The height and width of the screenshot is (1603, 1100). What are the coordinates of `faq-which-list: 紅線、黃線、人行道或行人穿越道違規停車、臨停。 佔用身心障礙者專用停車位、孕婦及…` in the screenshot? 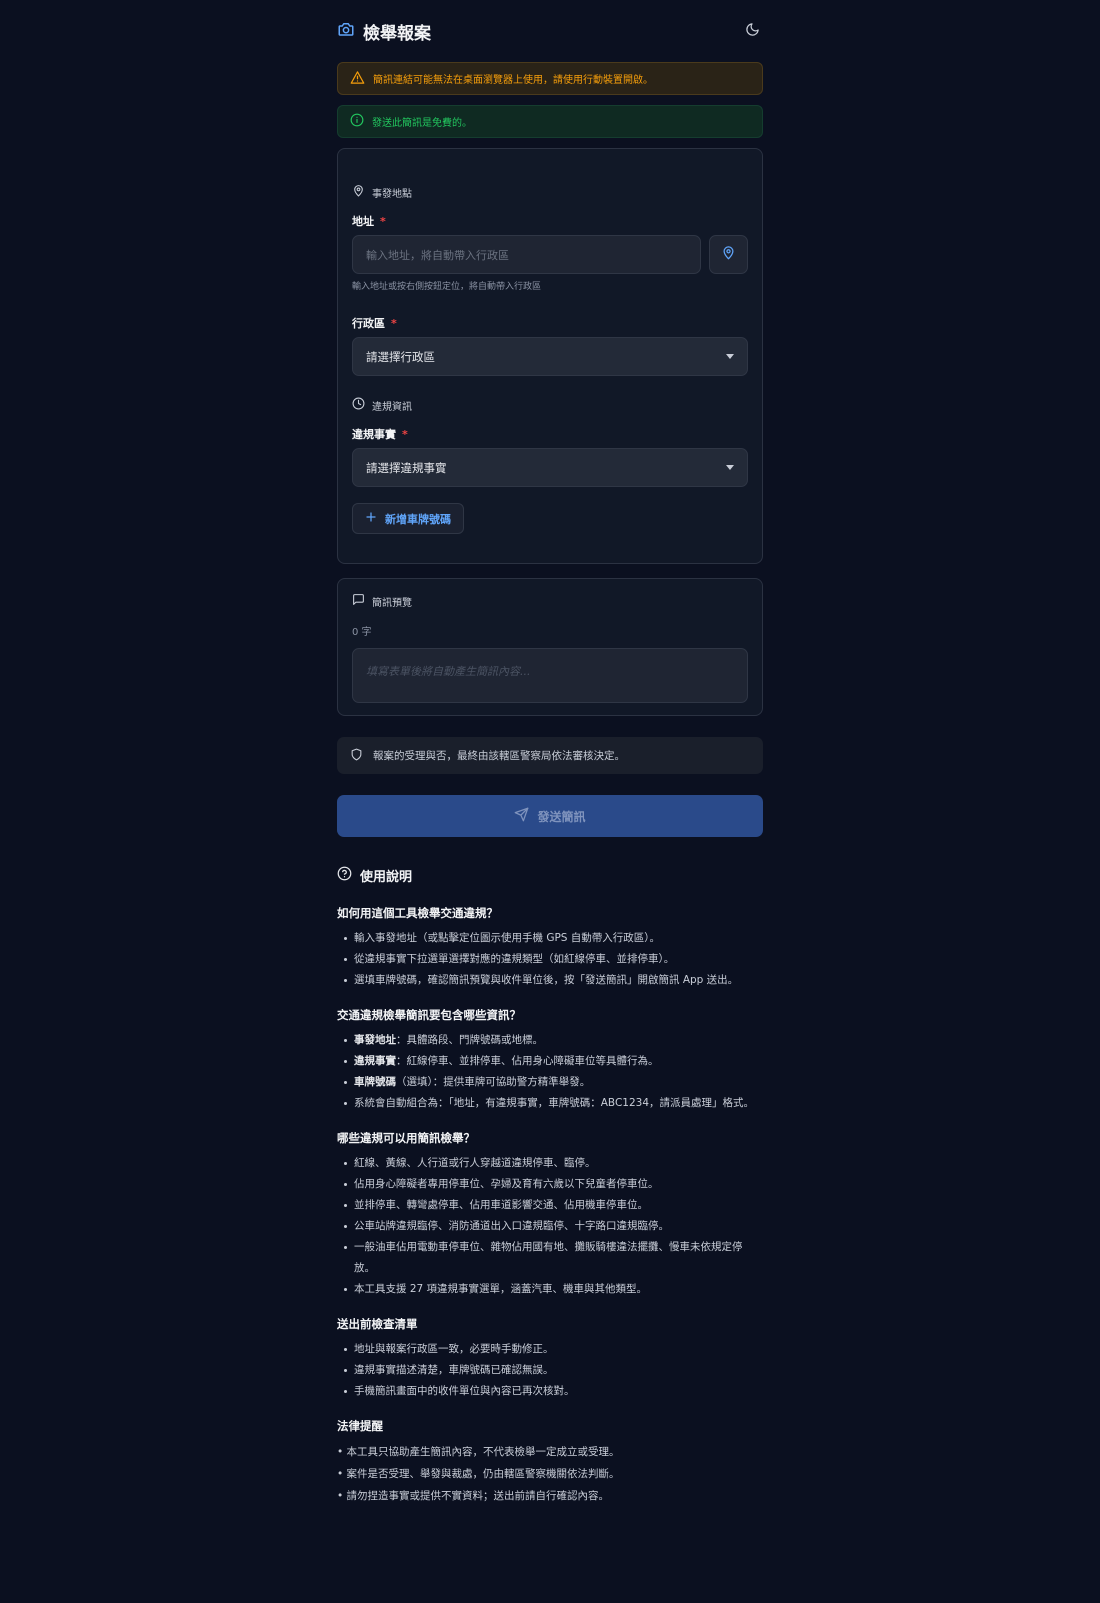 It's located at (550, 1226).